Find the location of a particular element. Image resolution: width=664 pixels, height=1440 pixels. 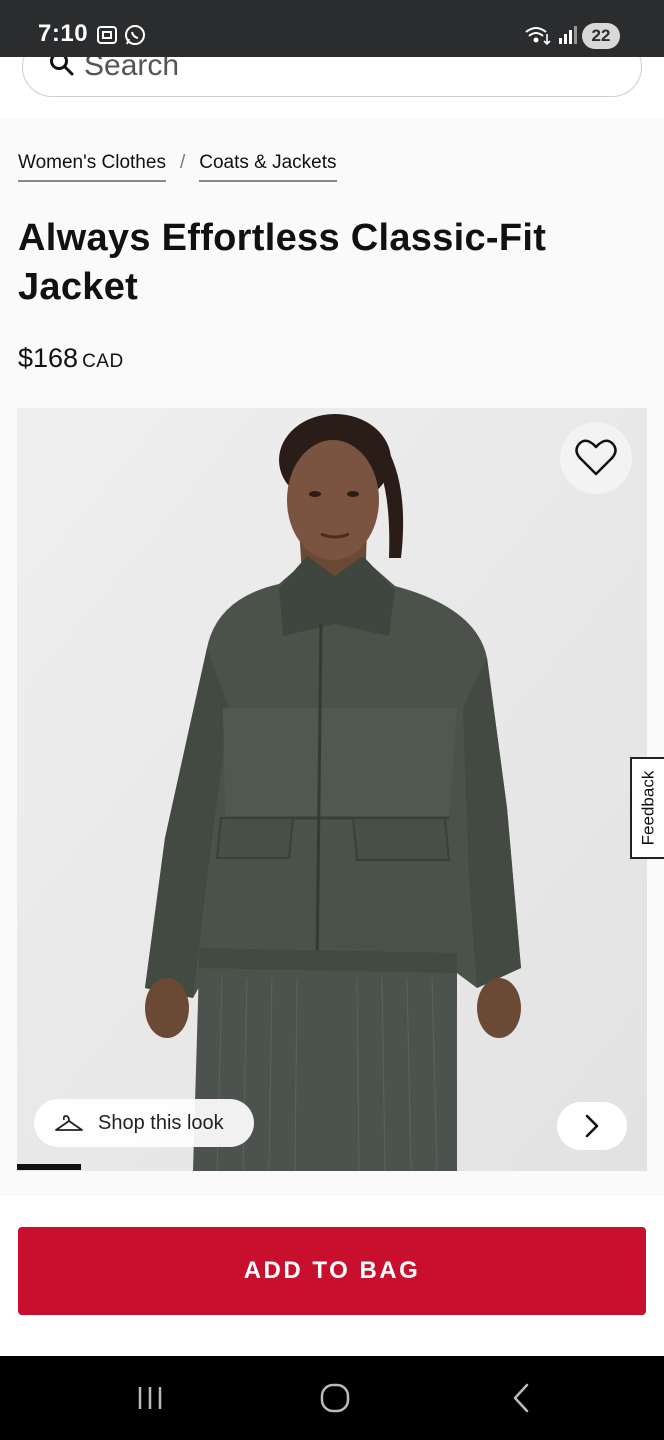

back-button is located at coordinates (521, 1398).